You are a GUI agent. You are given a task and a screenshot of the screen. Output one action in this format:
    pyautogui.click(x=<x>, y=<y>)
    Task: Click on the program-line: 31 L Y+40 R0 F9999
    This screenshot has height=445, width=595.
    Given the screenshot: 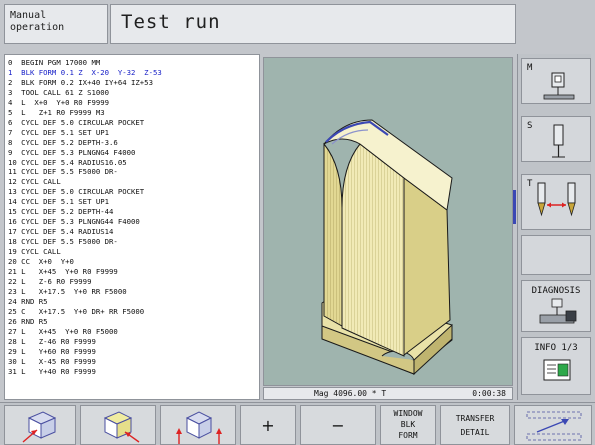 What is the action you would take?
    pyautogui.click(x=133, y=372)
    